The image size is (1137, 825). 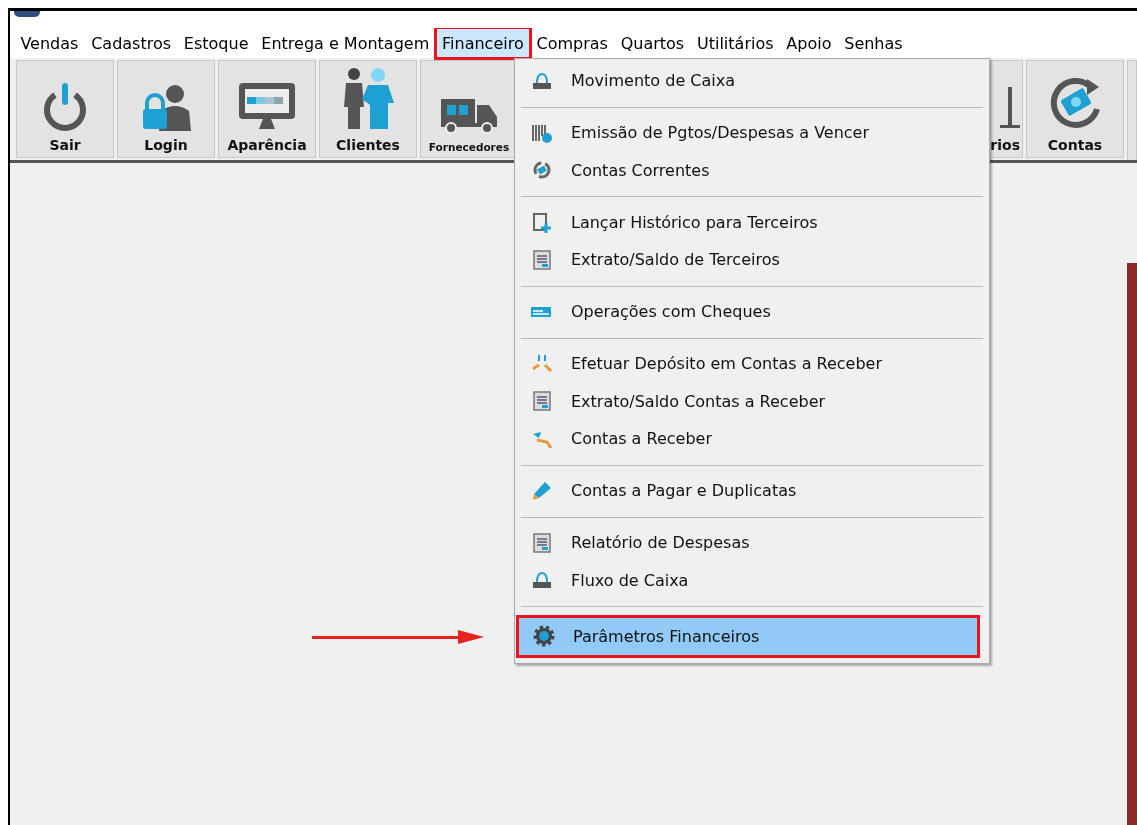 What do you see at coordinates (808, 43) in the screenshot?
I see `menu-item: Apoio` at bounding box center [808, 43].